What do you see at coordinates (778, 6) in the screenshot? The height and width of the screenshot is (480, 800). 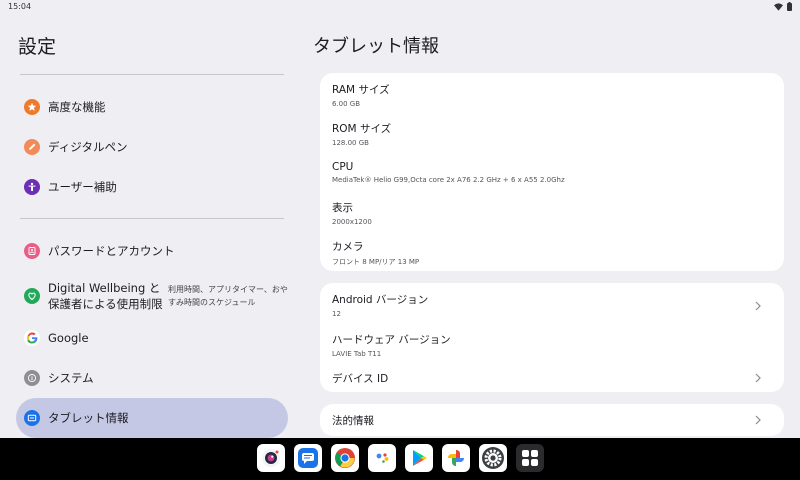 I see `wifi-icon` at bounding box center [778, 6].